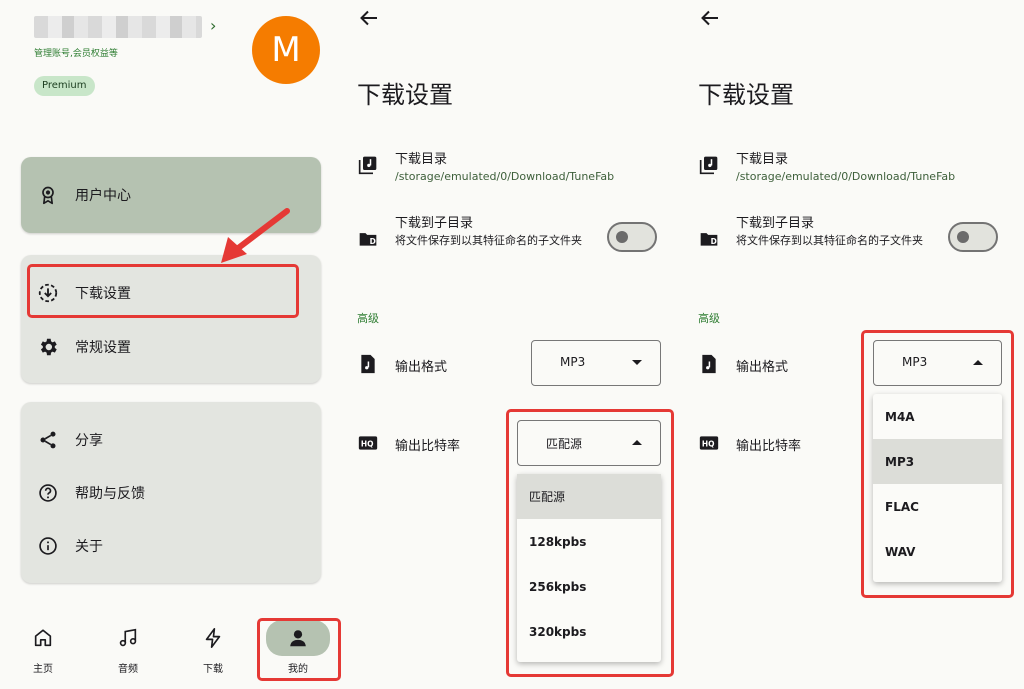 Image resolution: width=1024 pixels, height=689 pixels. What do you see at coordinates (171, 440) in the screenshot?
I see `menu-item-share: 分享` at bounding box center [171, 440].